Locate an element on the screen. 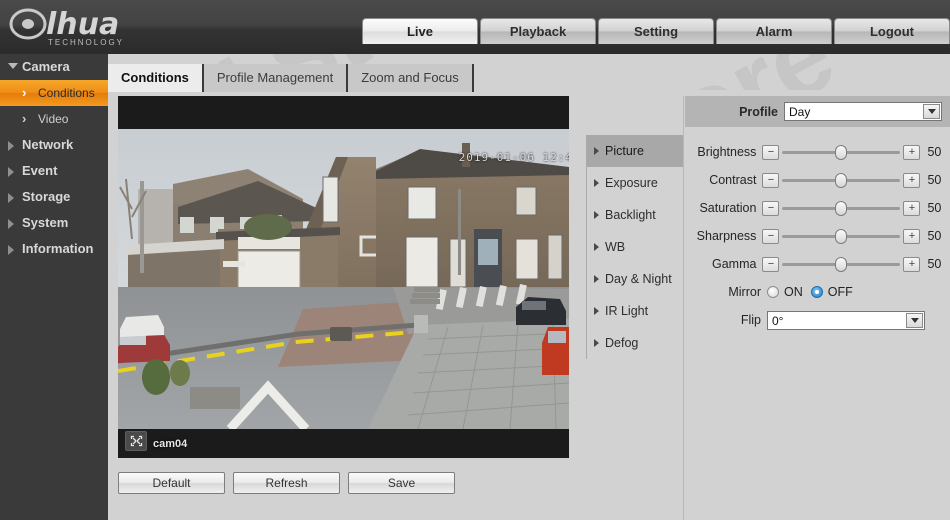 Image resolution: width=950 pixels, height=520 pixels. video-timestamp: 2019-01-06 12:4 is located at coordinates (513, 157).